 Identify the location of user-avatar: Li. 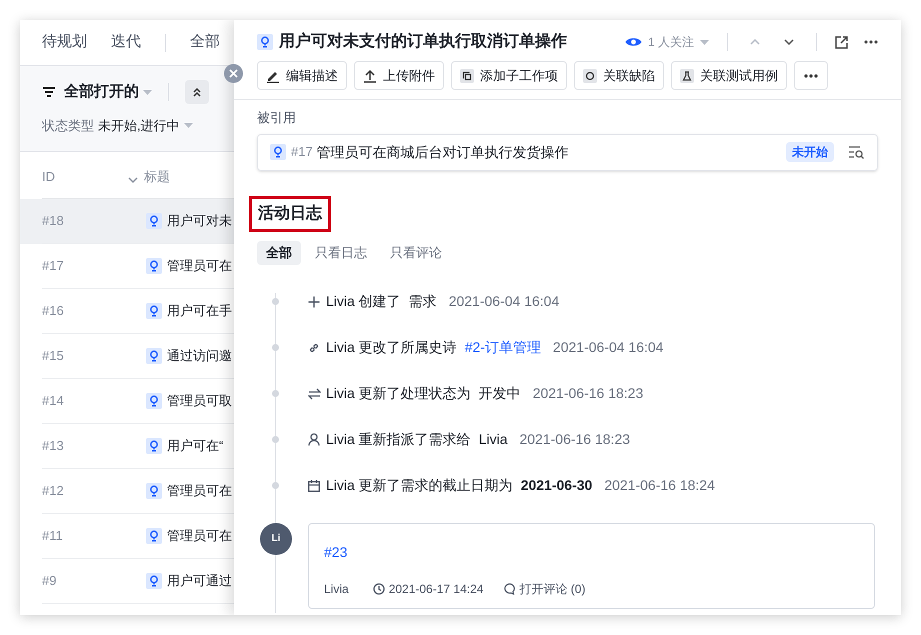
(276, 538).